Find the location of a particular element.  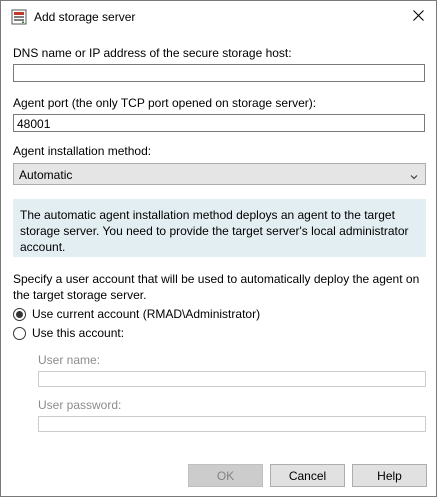

help-button: Help is located at coordinates (389, 475).